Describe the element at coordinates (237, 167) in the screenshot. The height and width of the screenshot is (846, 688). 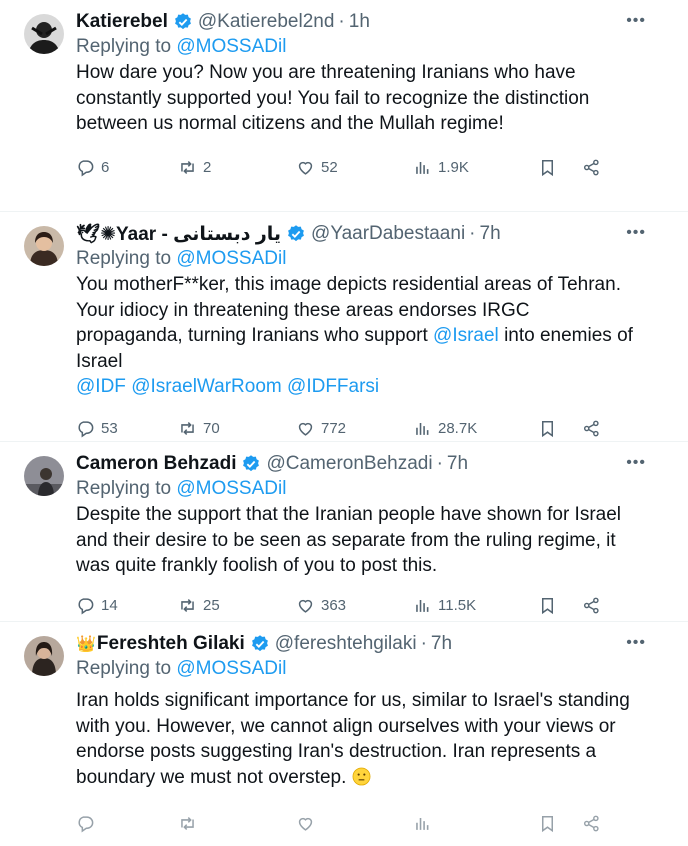
I see `retweet-button: 2` at that location.